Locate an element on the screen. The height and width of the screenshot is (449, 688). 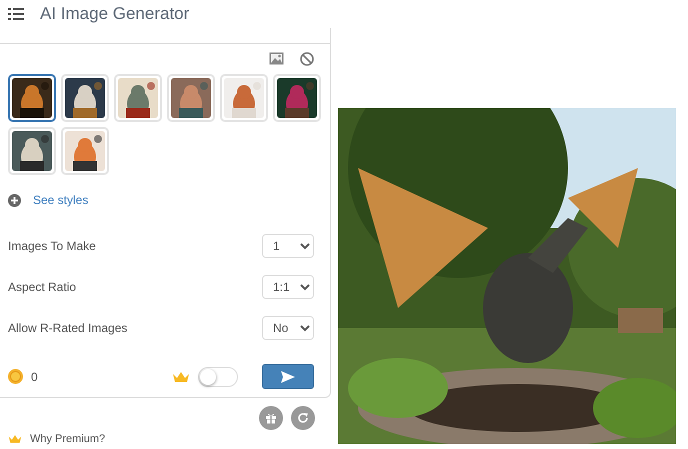
menu-icon is located at coordinates (16, 14).